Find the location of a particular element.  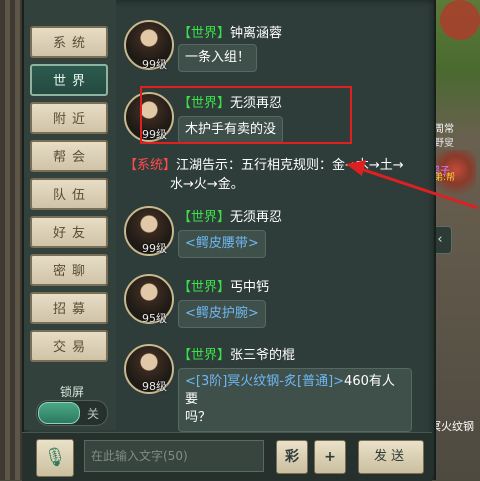

tab-nearby: 附近 is located at coordinates (69, 118).